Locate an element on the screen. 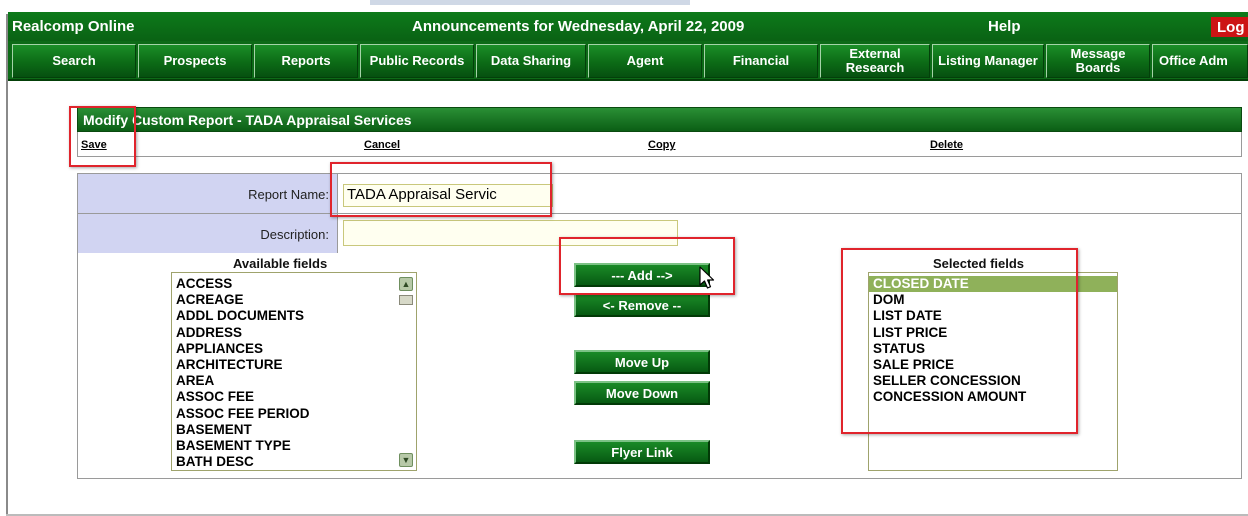  list-item: ADDRESS is located at coordinates (294, 333).